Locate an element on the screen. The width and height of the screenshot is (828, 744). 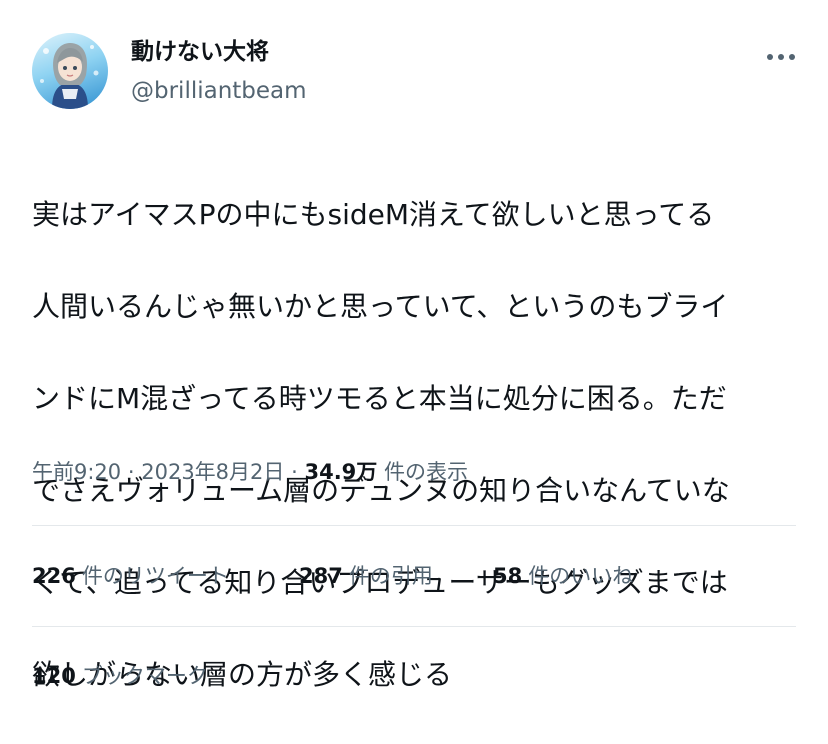
tweet-line: ンドにM混ざってる時ツモると本当に処分に困る。ただ is located at coordinates (379, 398).